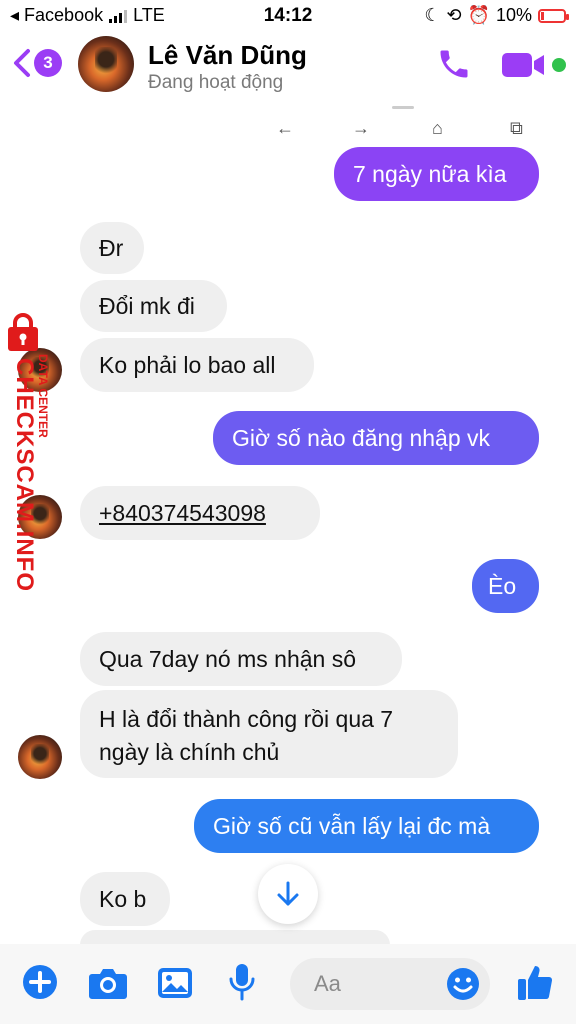  I want to click on watermark-subtext: DATA CENTER, so click(43, 396).